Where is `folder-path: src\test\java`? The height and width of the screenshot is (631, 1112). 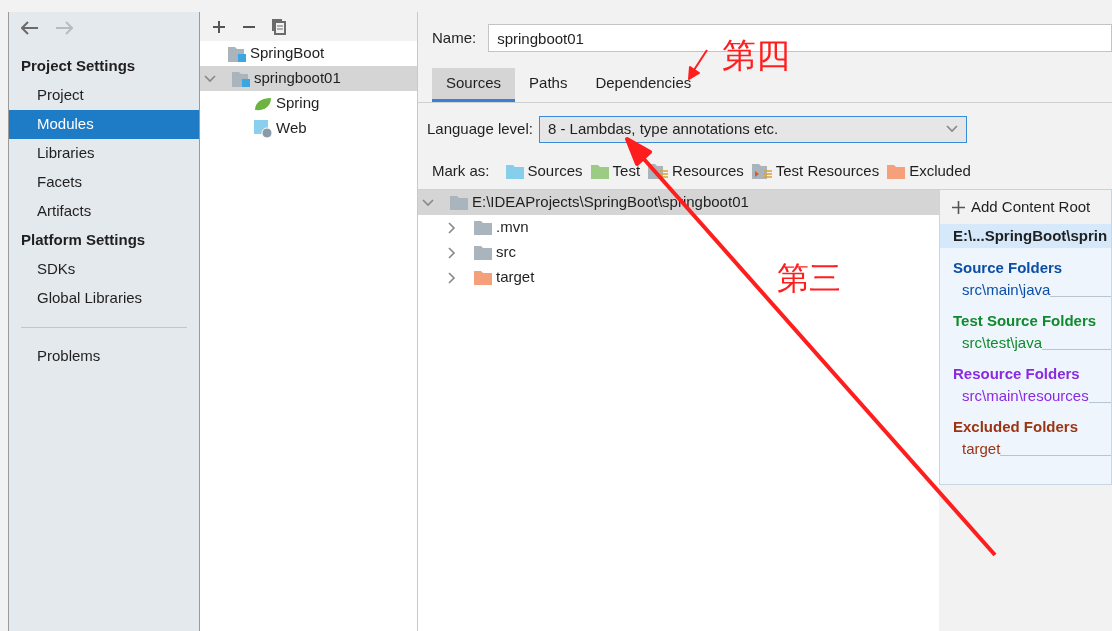
folder-path: src\test\java is located at coordinates (1002, 342).